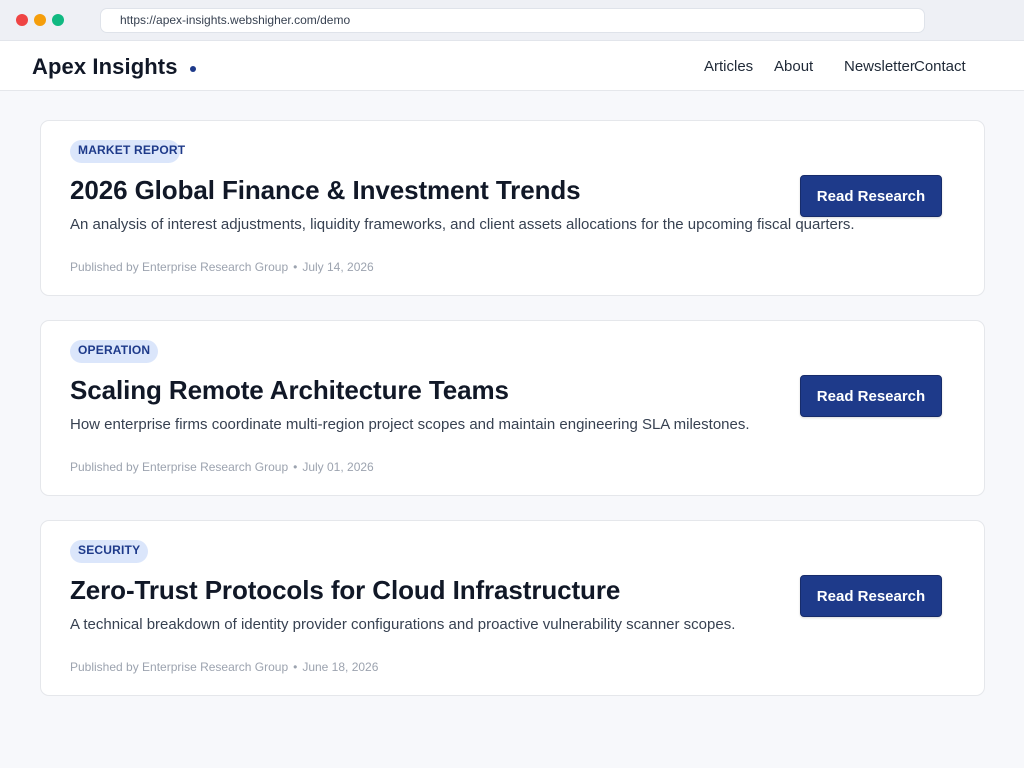 This screenshot has width=1024, height=768. I want to click on site-logo: Apex Insights, so click(105, 67).